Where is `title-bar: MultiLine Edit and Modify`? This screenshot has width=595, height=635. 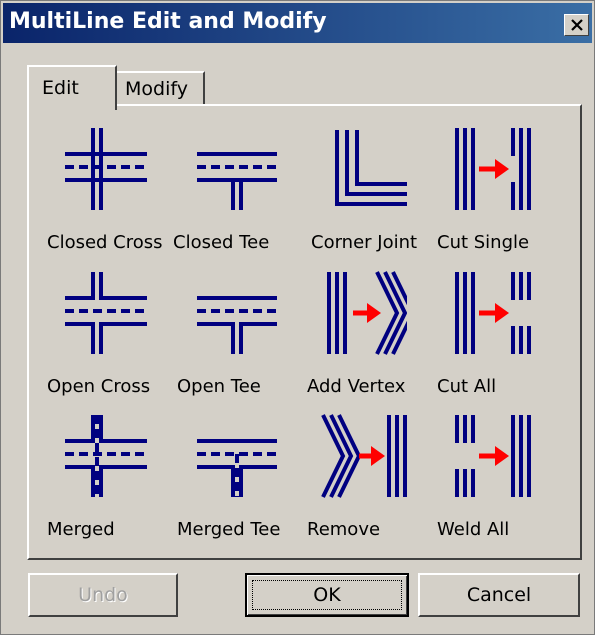
title-bar: MultiLine Edit and Modify is located at coordinates (297, 23).